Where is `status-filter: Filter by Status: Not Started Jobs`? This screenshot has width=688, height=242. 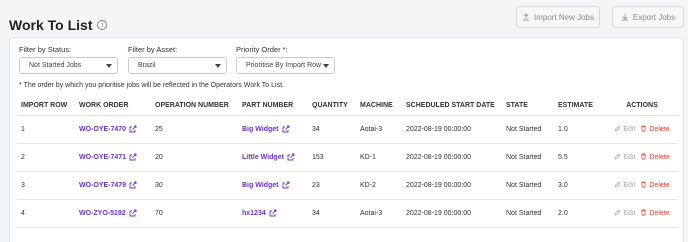
status-filter: Filter by Status: Not Started Jobs is located at coordinates (68, 59).